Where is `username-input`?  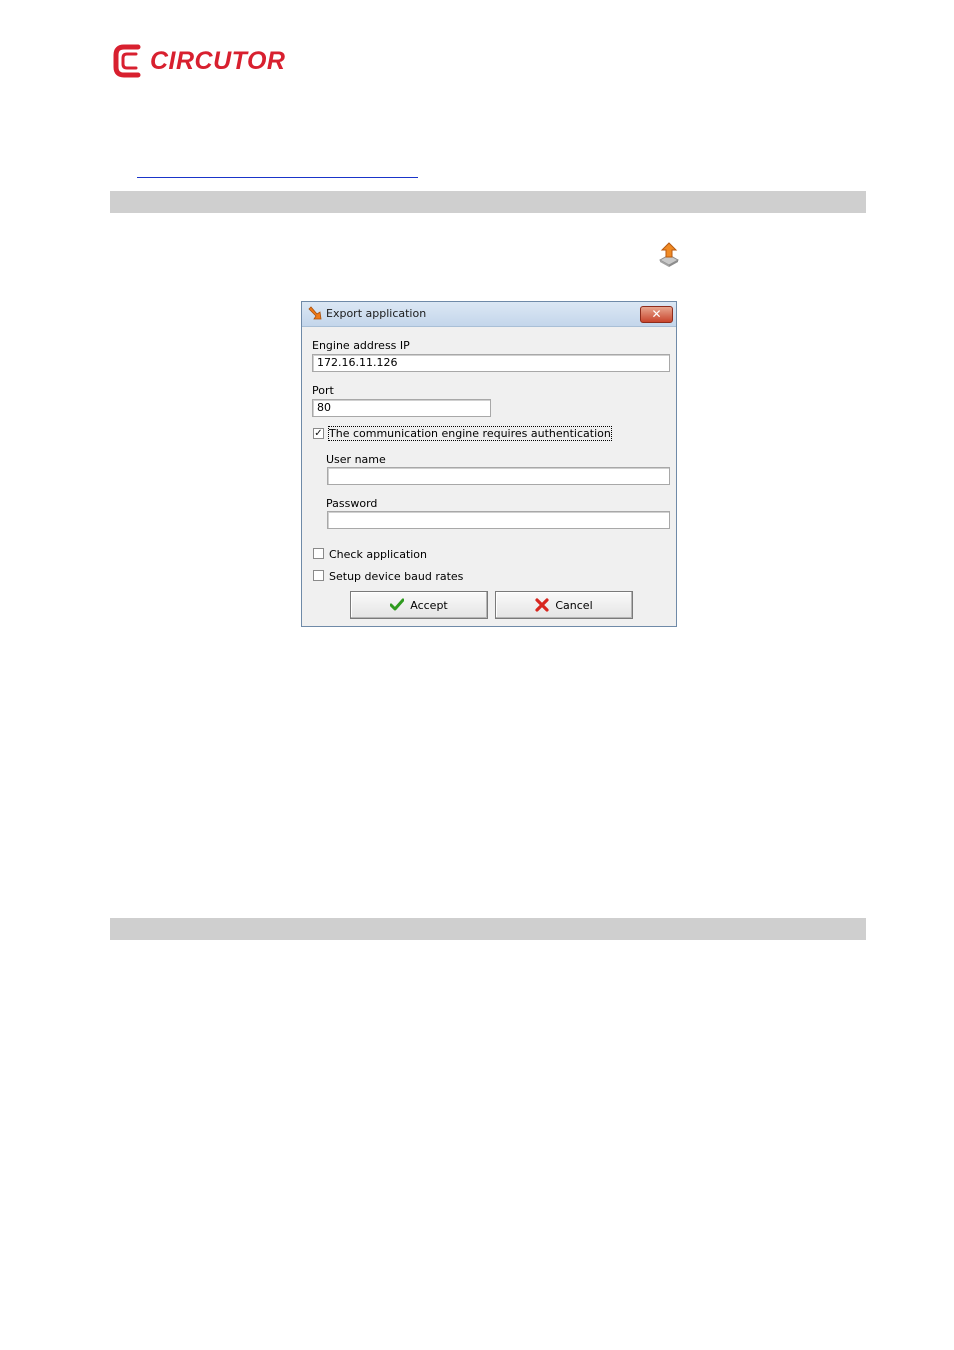 username-input is located at coordinates (498, 476).